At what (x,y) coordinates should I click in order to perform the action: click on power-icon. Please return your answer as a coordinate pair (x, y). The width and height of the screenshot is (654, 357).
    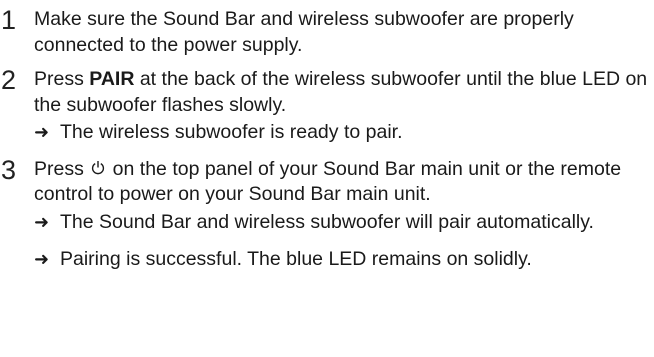
    Looking at the image, I should click on (98, 167).